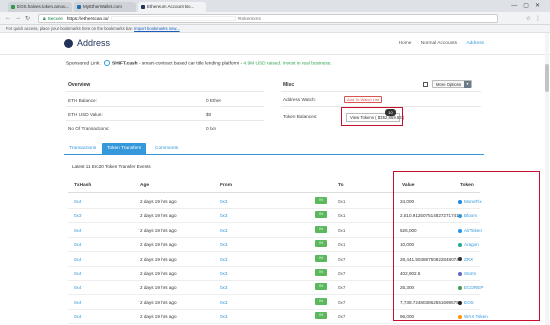 This screenshot has height=325, width=550. I want to click on forward-icon: →, so click(18, 18).